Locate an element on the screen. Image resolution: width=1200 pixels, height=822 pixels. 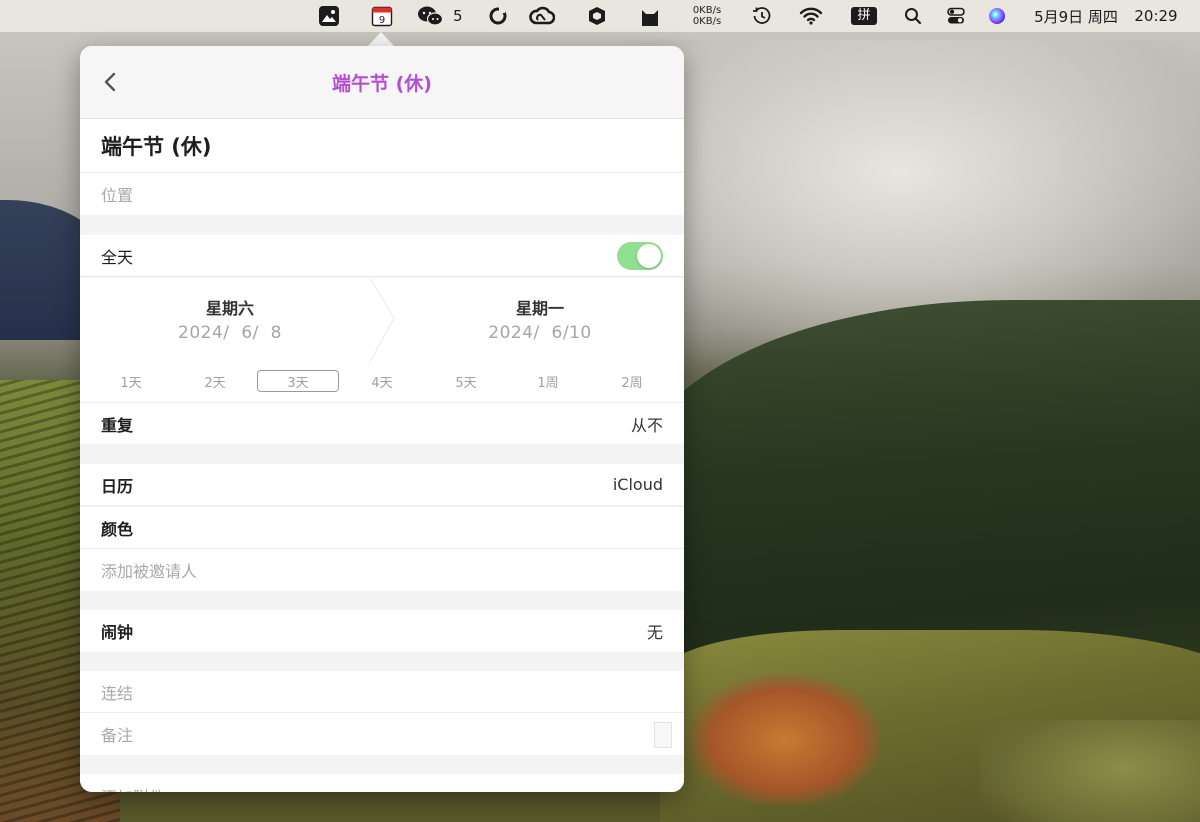
gallery-icon is located at coordinates (329, 16).